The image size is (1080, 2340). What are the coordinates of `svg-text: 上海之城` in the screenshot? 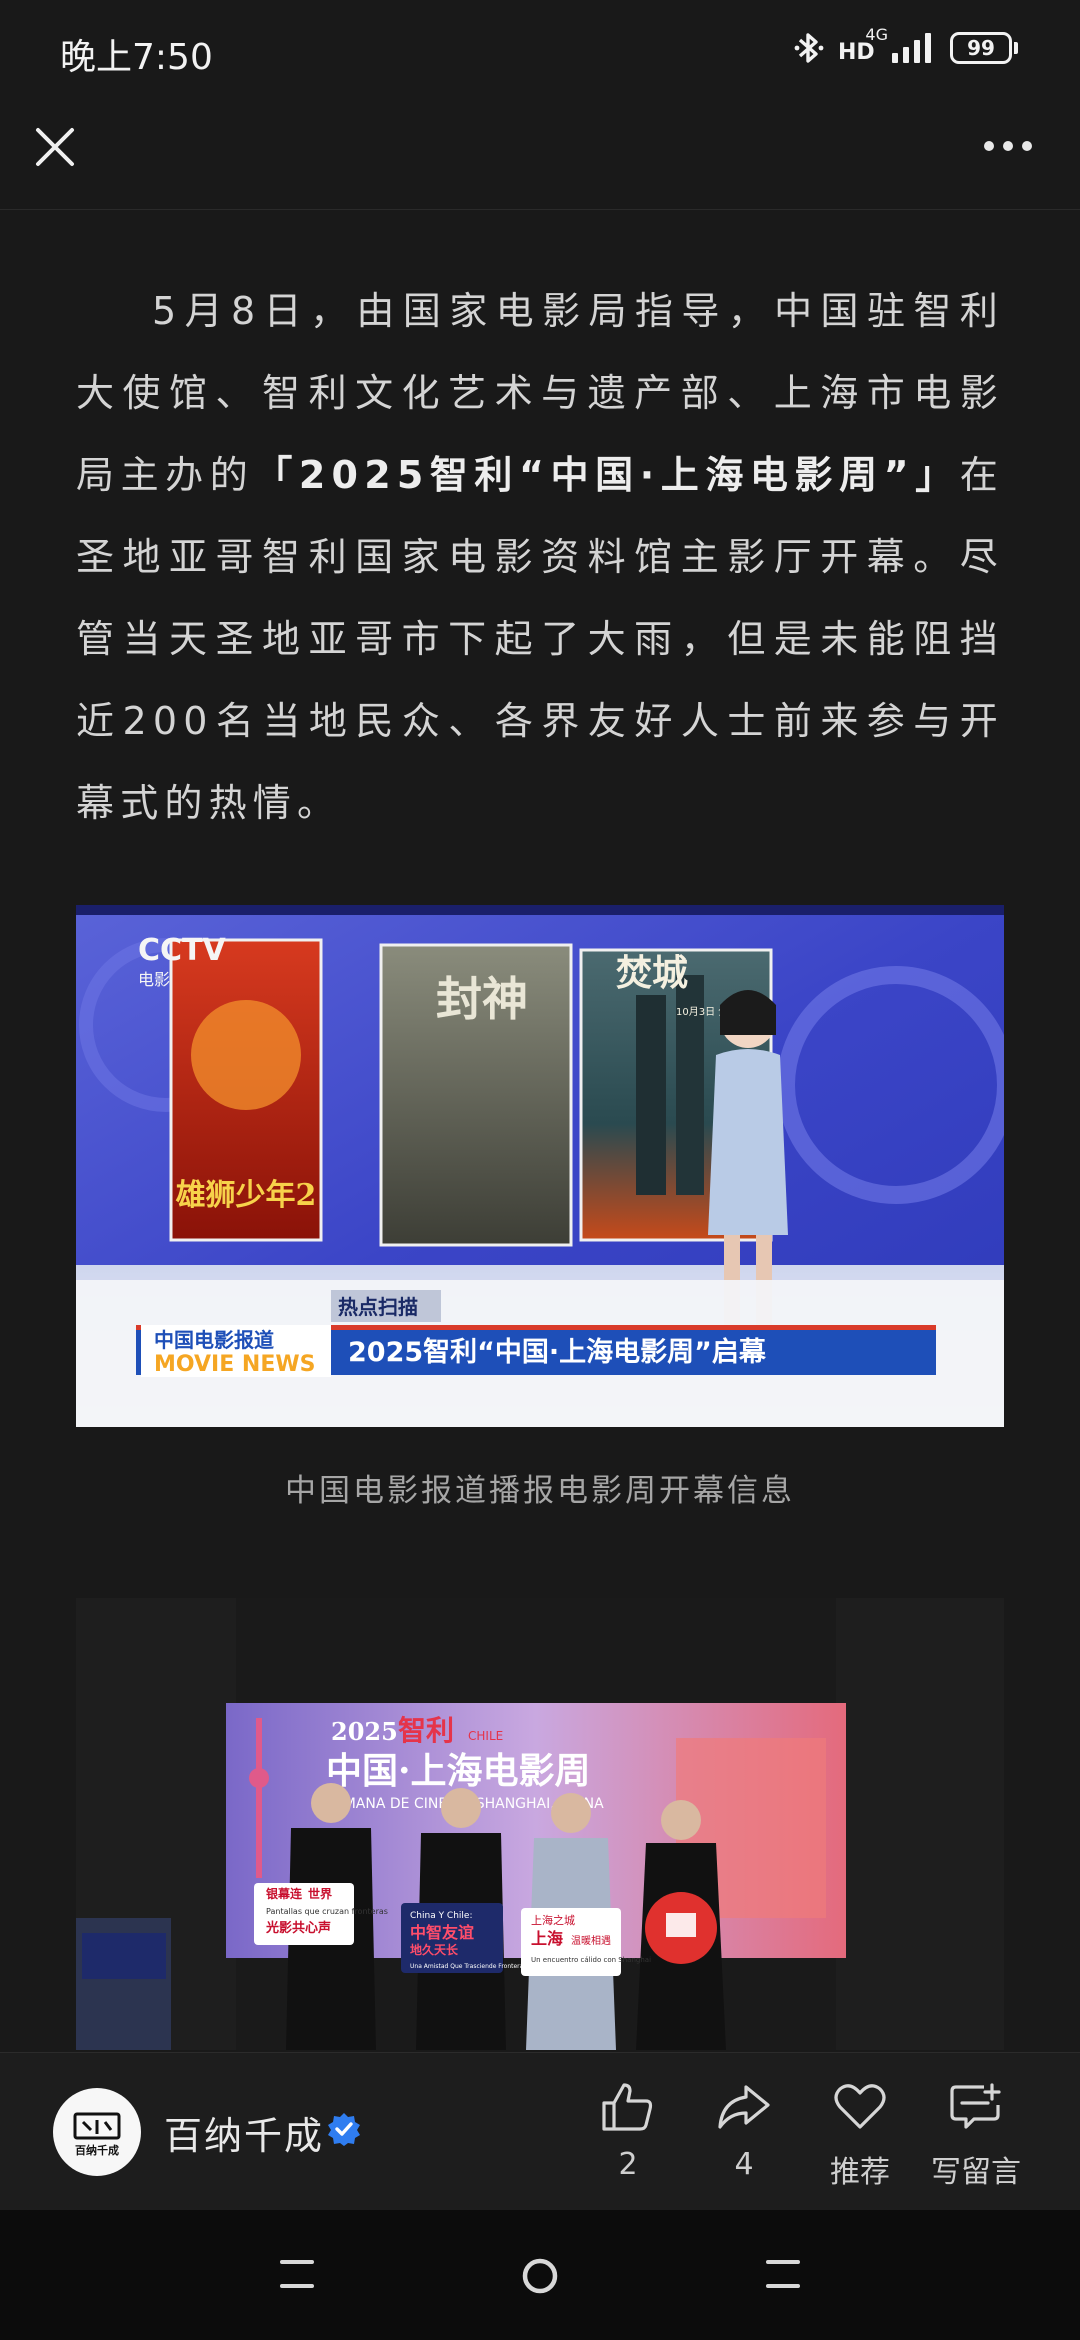 It's located at (553, 1920).